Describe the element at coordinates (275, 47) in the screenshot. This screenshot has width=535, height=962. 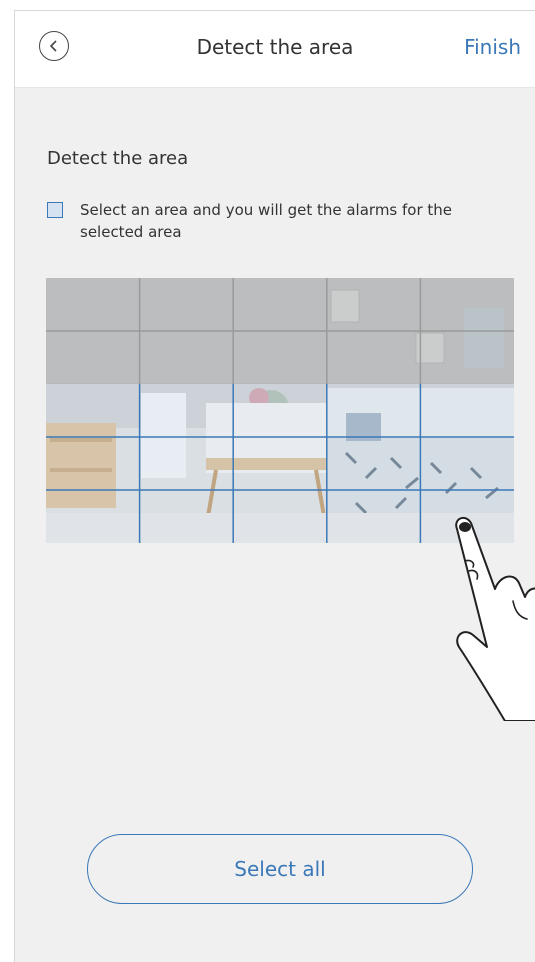
I see `page-title: Detect the area` at that location.